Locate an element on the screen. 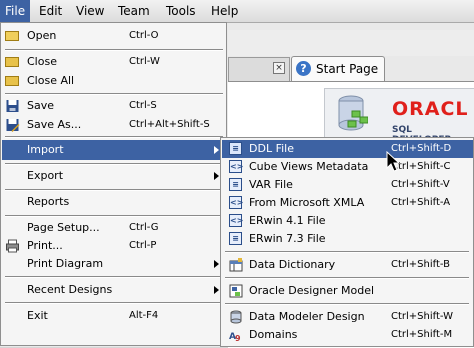 The image size is (474, 348). menu-bar: File Edit View Team Tools Help is located at coordinates (237, 11).